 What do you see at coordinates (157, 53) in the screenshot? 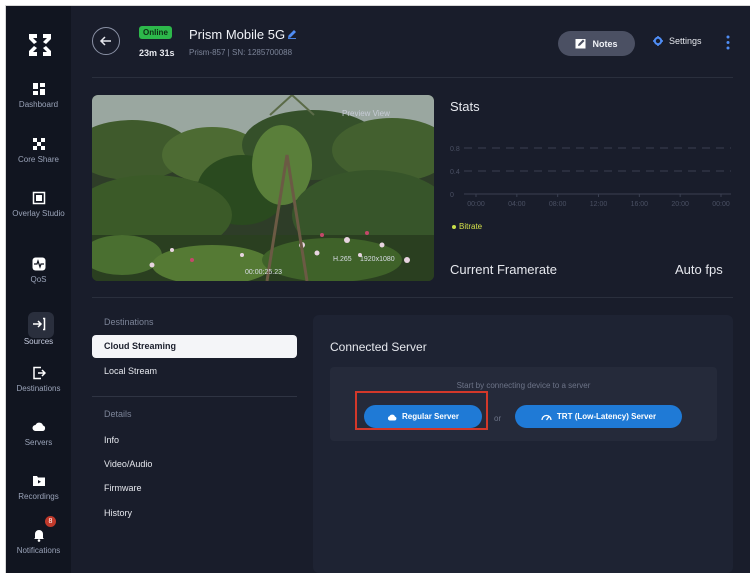
I see `uptime-text: 23m 31s` at bounding box center [157, 53].